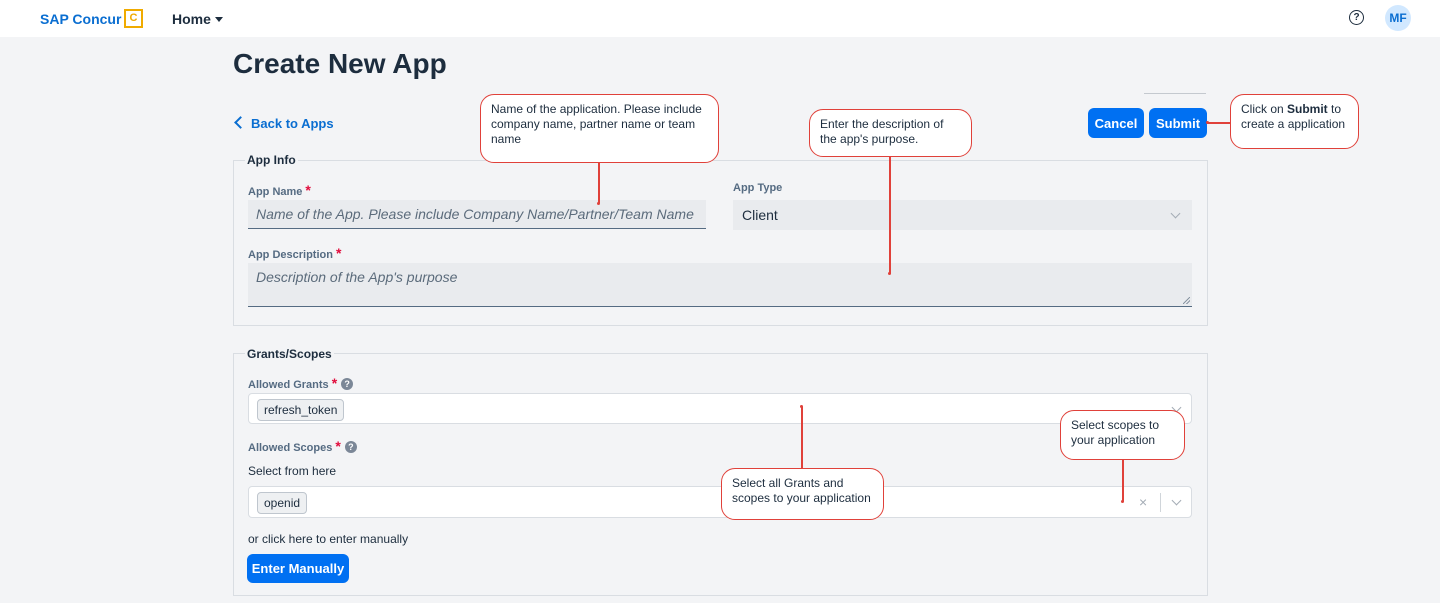 This screenshot has height=603, width=1440. What do you see at coordinates (1264, 109) in the screenshot?
I see `callout-submit-text: Click on` at bounding box center [1264, 109].